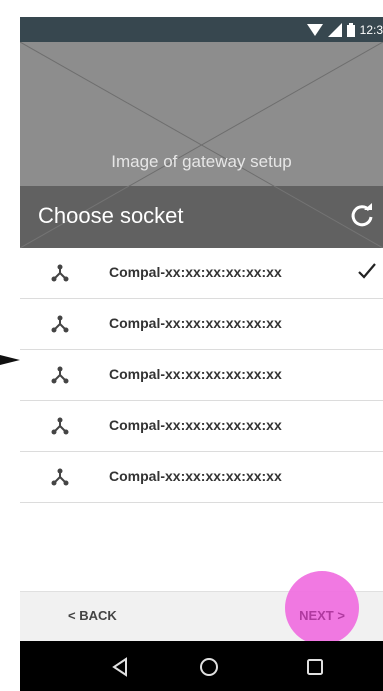  Describe the element at coordinates (314, 29) in the screenshot. I see `wifi-icon` at that location.